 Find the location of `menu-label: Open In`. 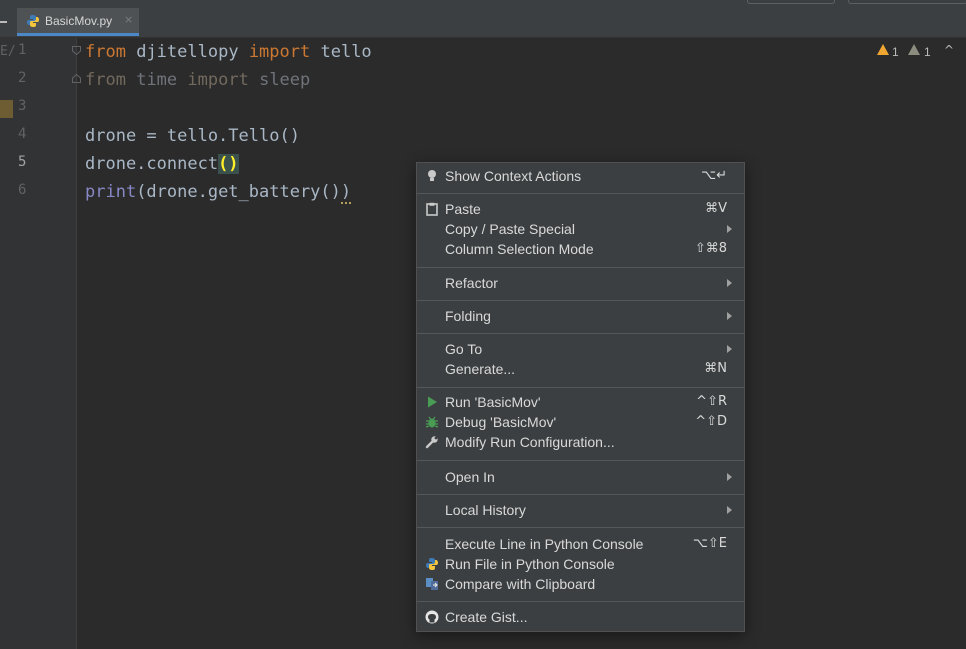

menu-label: Open In is located at coordinates (470, 477).